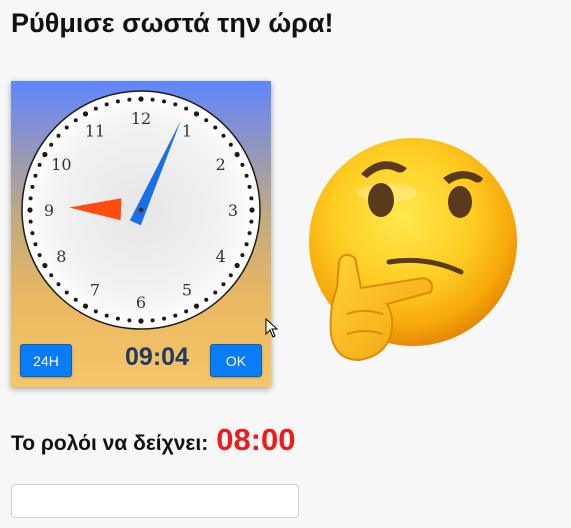 The image size is (571, 528). I want to click on clock-numeral: 2, so click(221, 164).